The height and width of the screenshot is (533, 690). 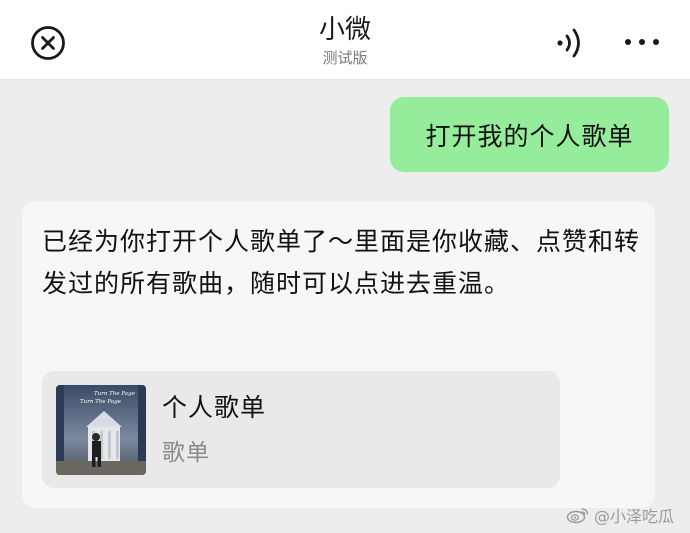 I want to click on user-message-text: 打开我的个人歌单, so click(x=529, y=136).